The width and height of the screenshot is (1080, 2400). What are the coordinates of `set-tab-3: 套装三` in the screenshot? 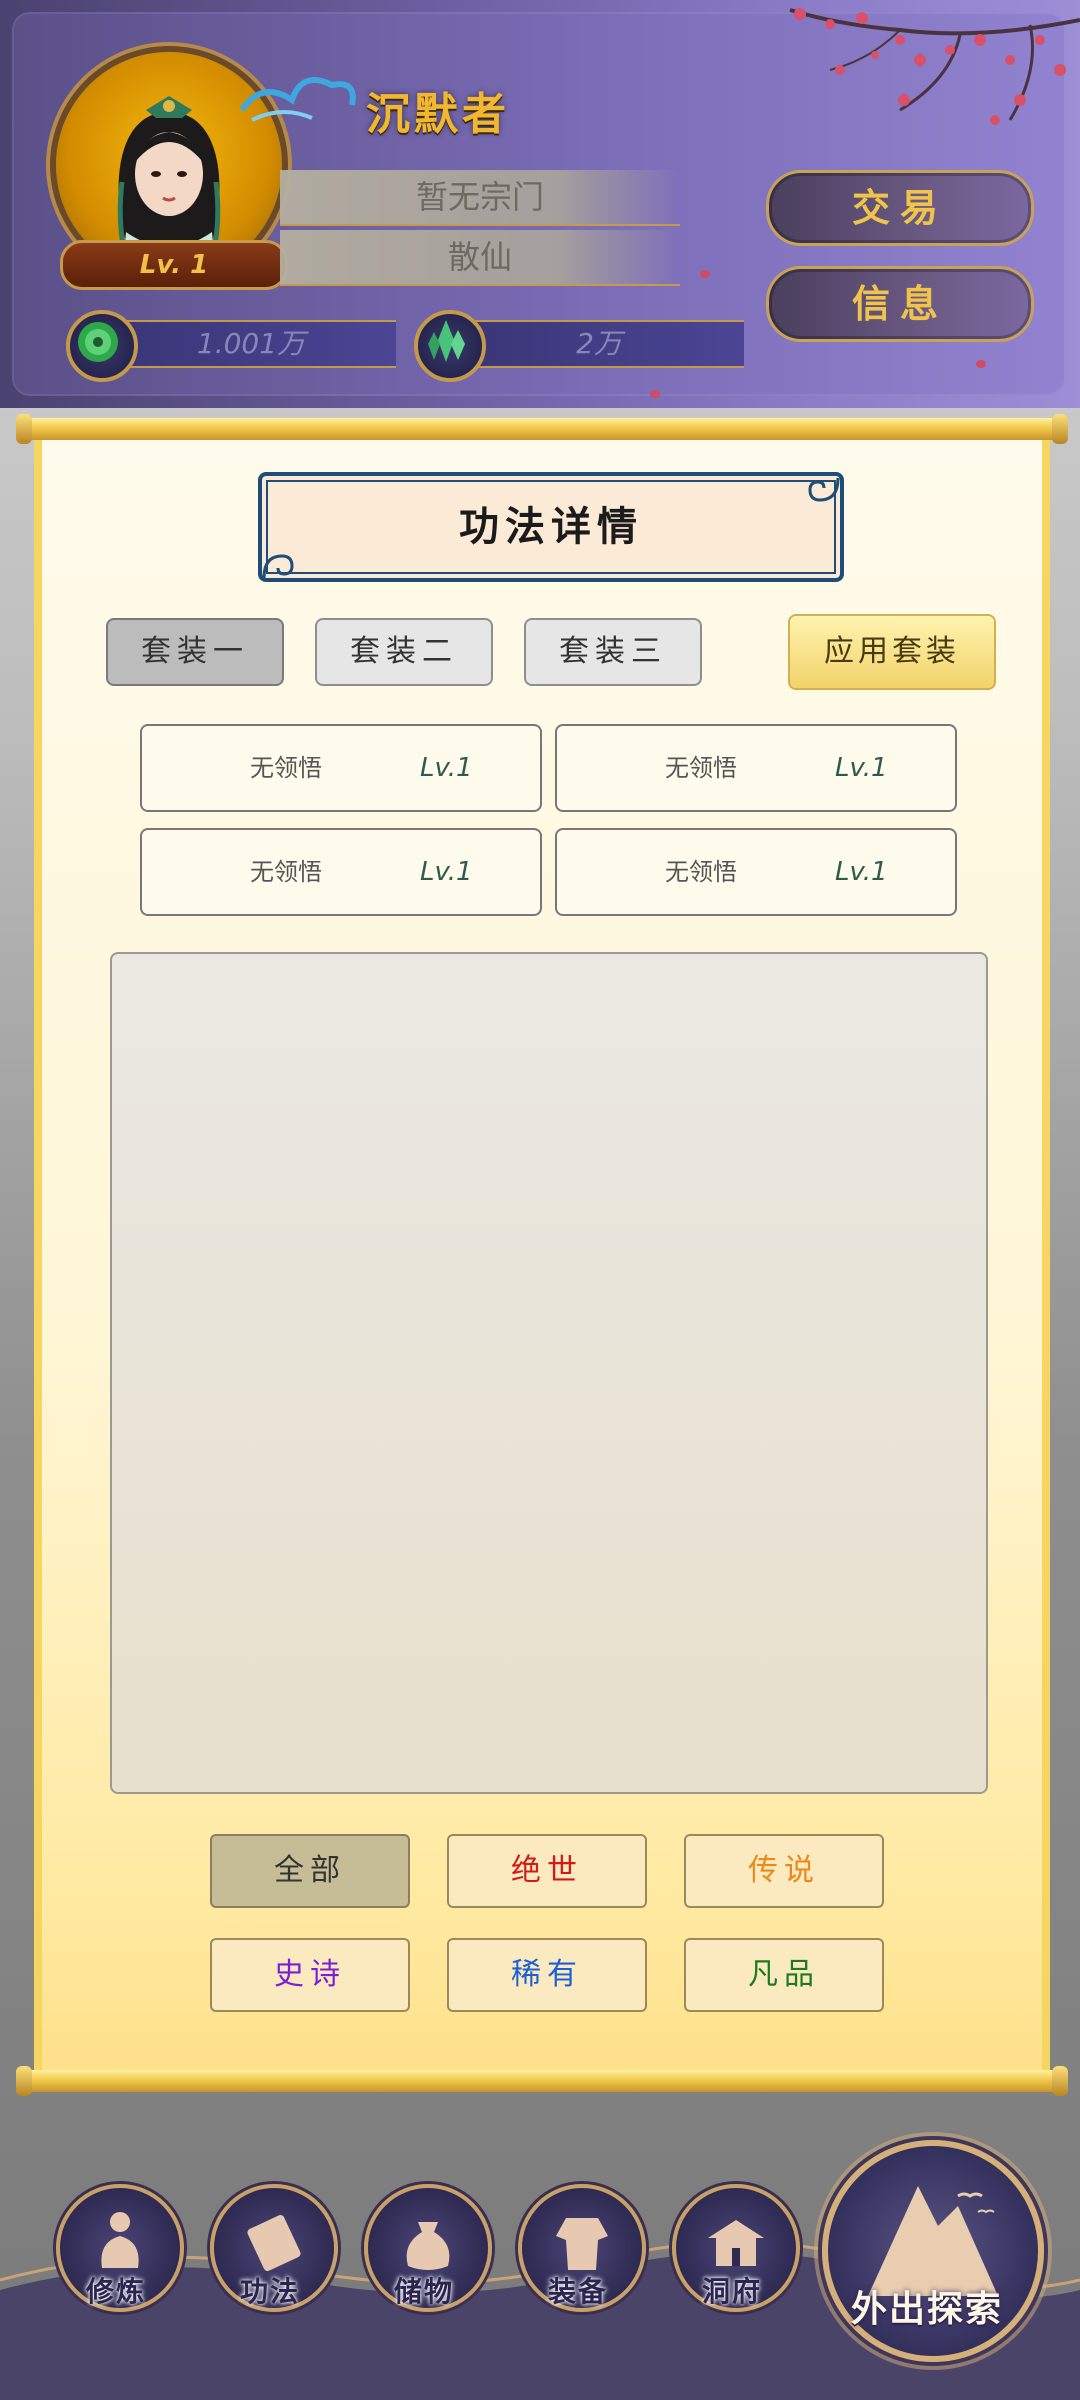 It's located at (613, 652).